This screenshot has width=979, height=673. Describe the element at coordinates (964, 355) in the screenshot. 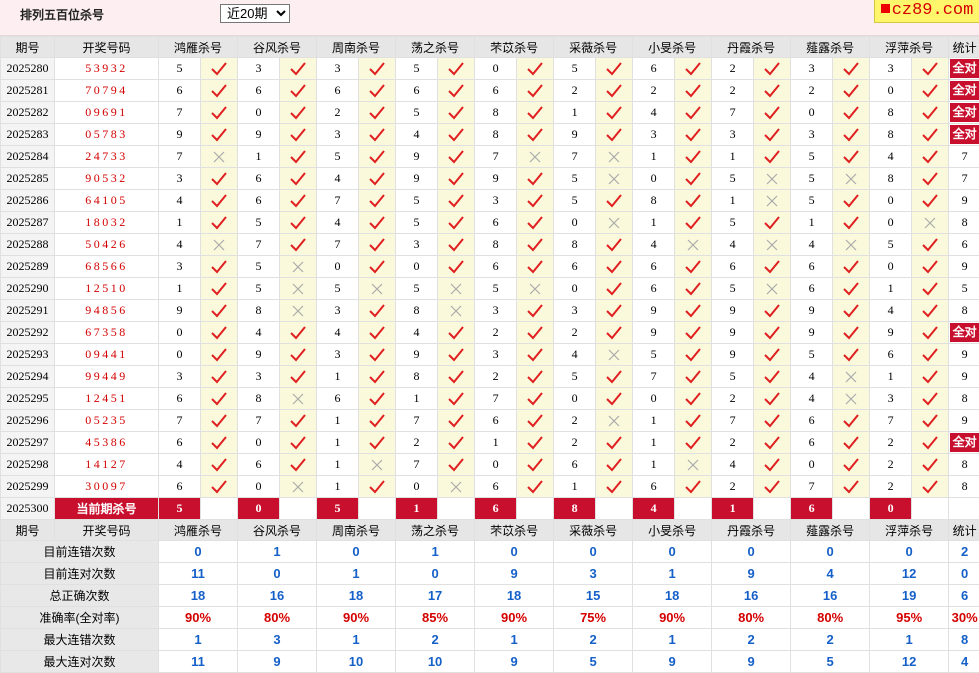

I see `correct-count-cell: 9` at that location.